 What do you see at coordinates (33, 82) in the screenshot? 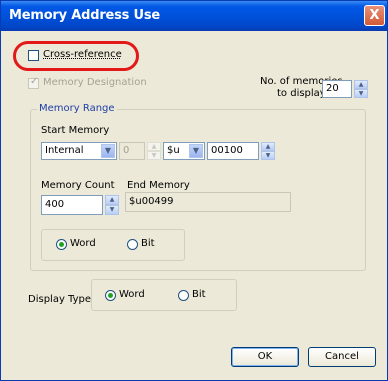
I see `memory-designation-checkbox` at bounding box center [33, 82].